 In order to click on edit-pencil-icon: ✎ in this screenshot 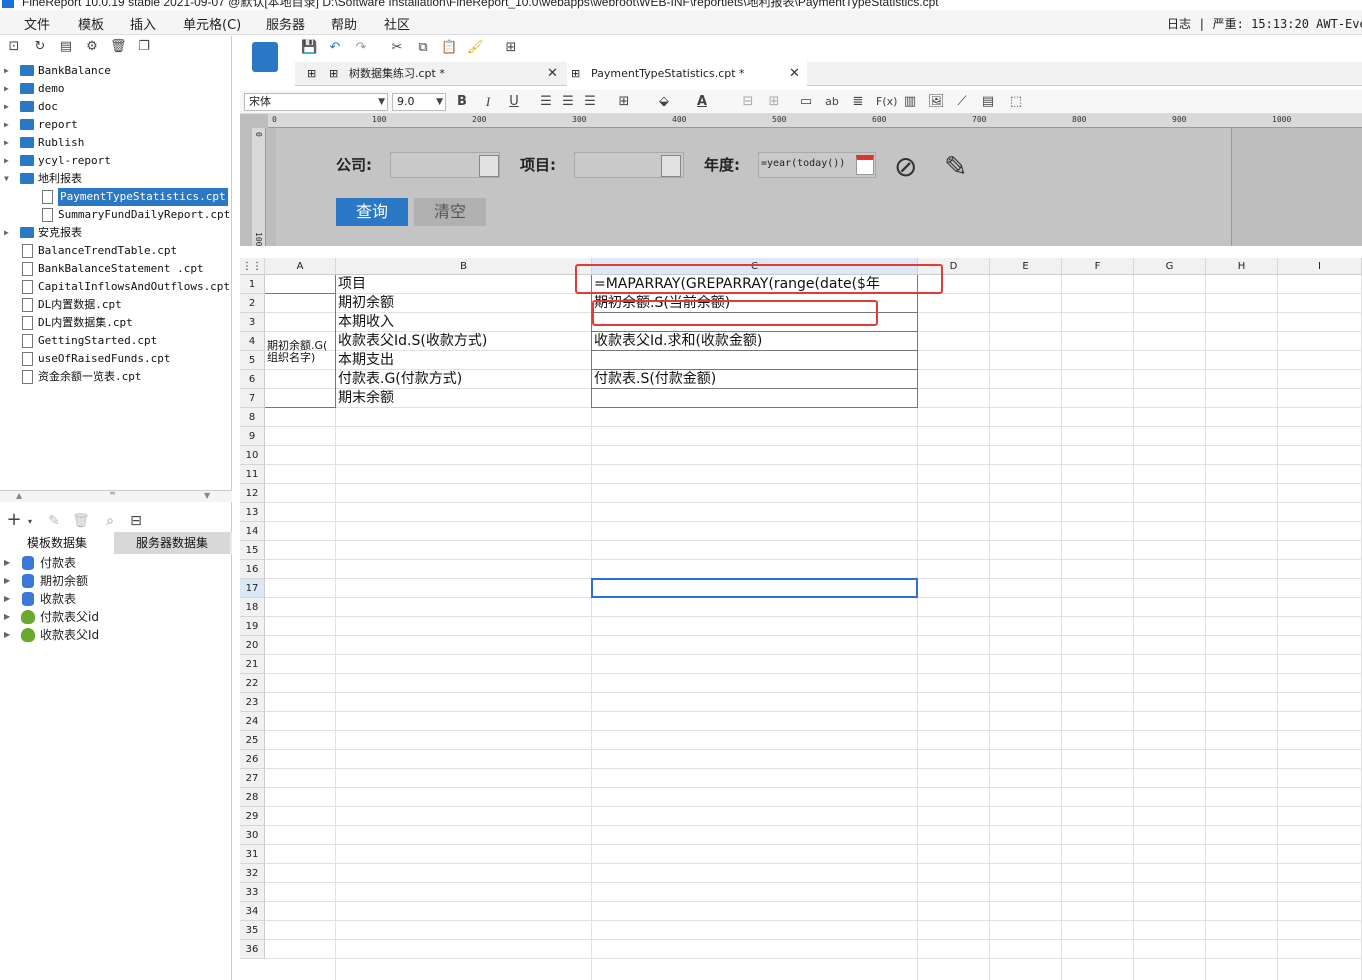, I will do `click(955, 166)`.